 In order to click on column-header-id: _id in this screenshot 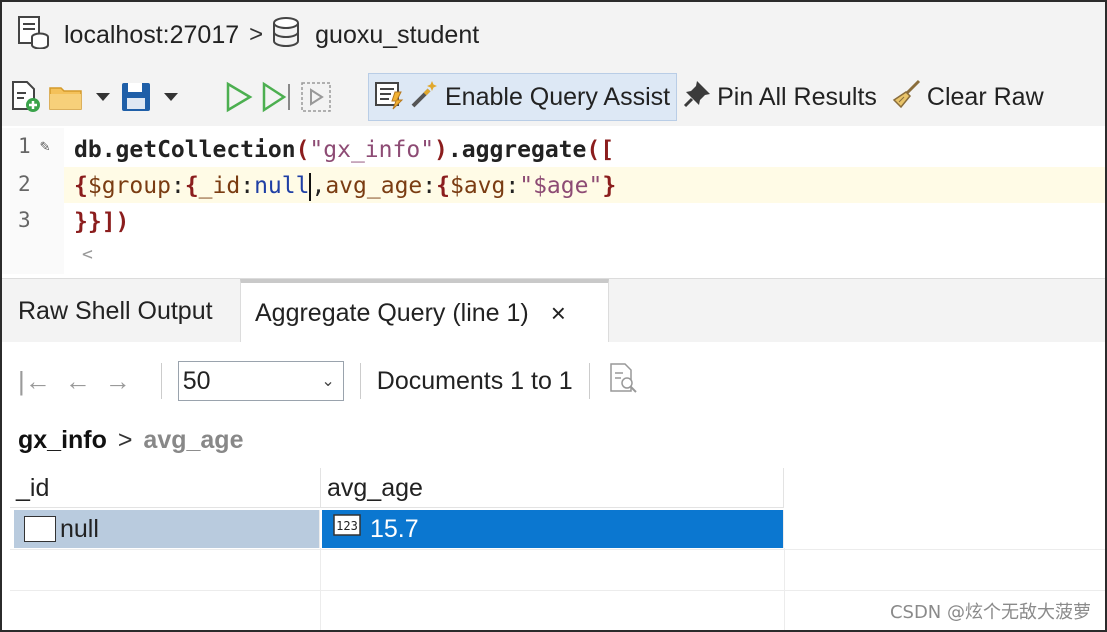, I will do `click(165, 488)`.